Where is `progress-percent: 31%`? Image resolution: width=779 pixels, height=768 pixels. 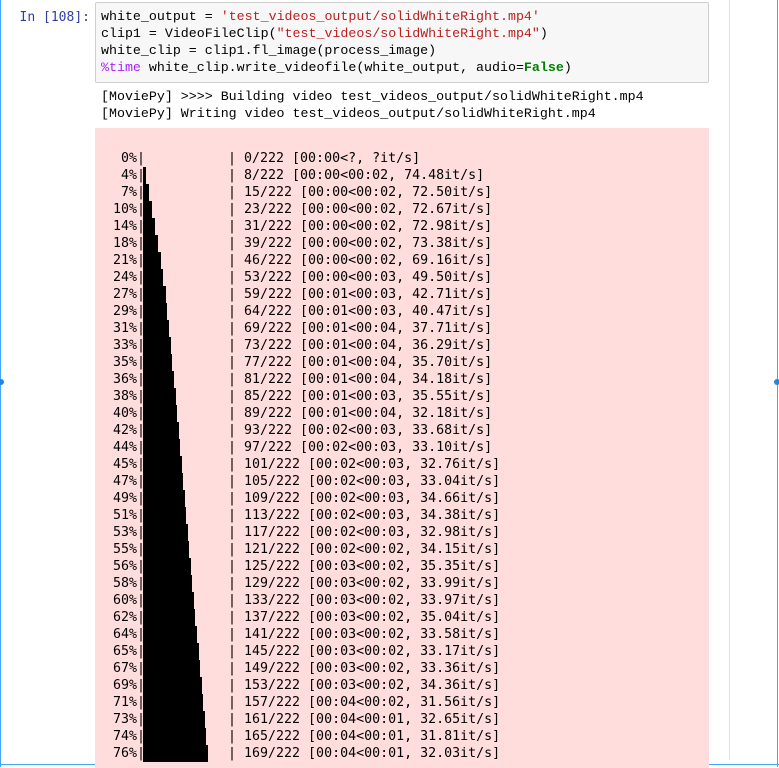
progress-percent: 31% is located at coordinates (124, 328).